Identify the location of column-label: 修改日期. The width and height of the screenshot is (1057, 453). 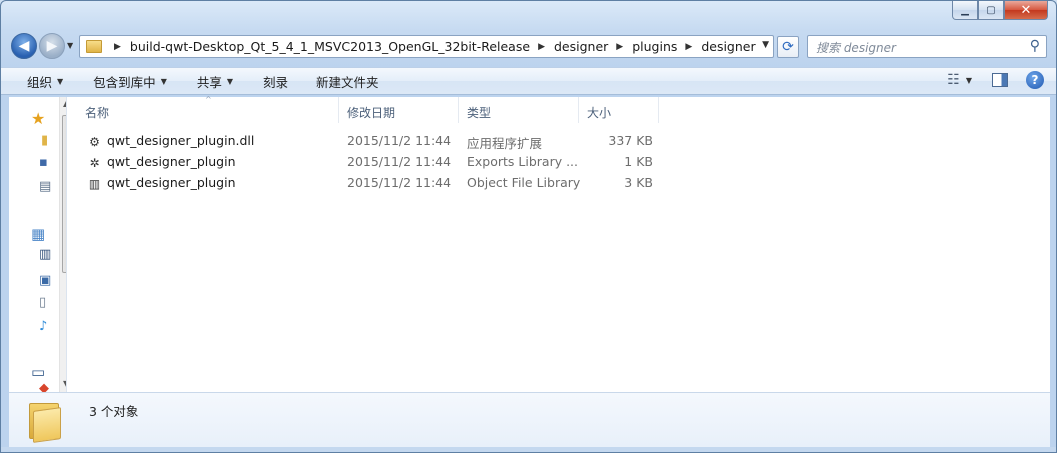
(371, 113).